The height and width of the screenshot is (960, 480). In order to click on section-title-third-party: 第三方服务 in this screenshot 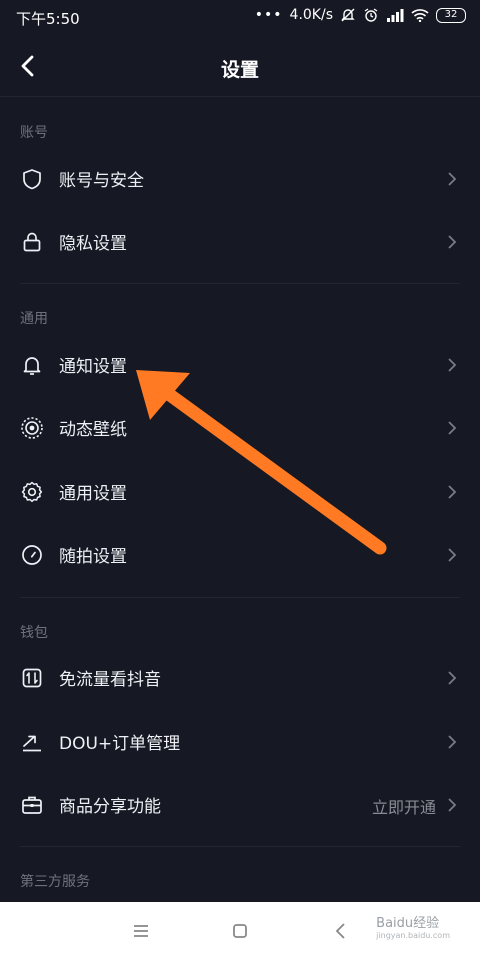, I will do `click(55, 882)`.